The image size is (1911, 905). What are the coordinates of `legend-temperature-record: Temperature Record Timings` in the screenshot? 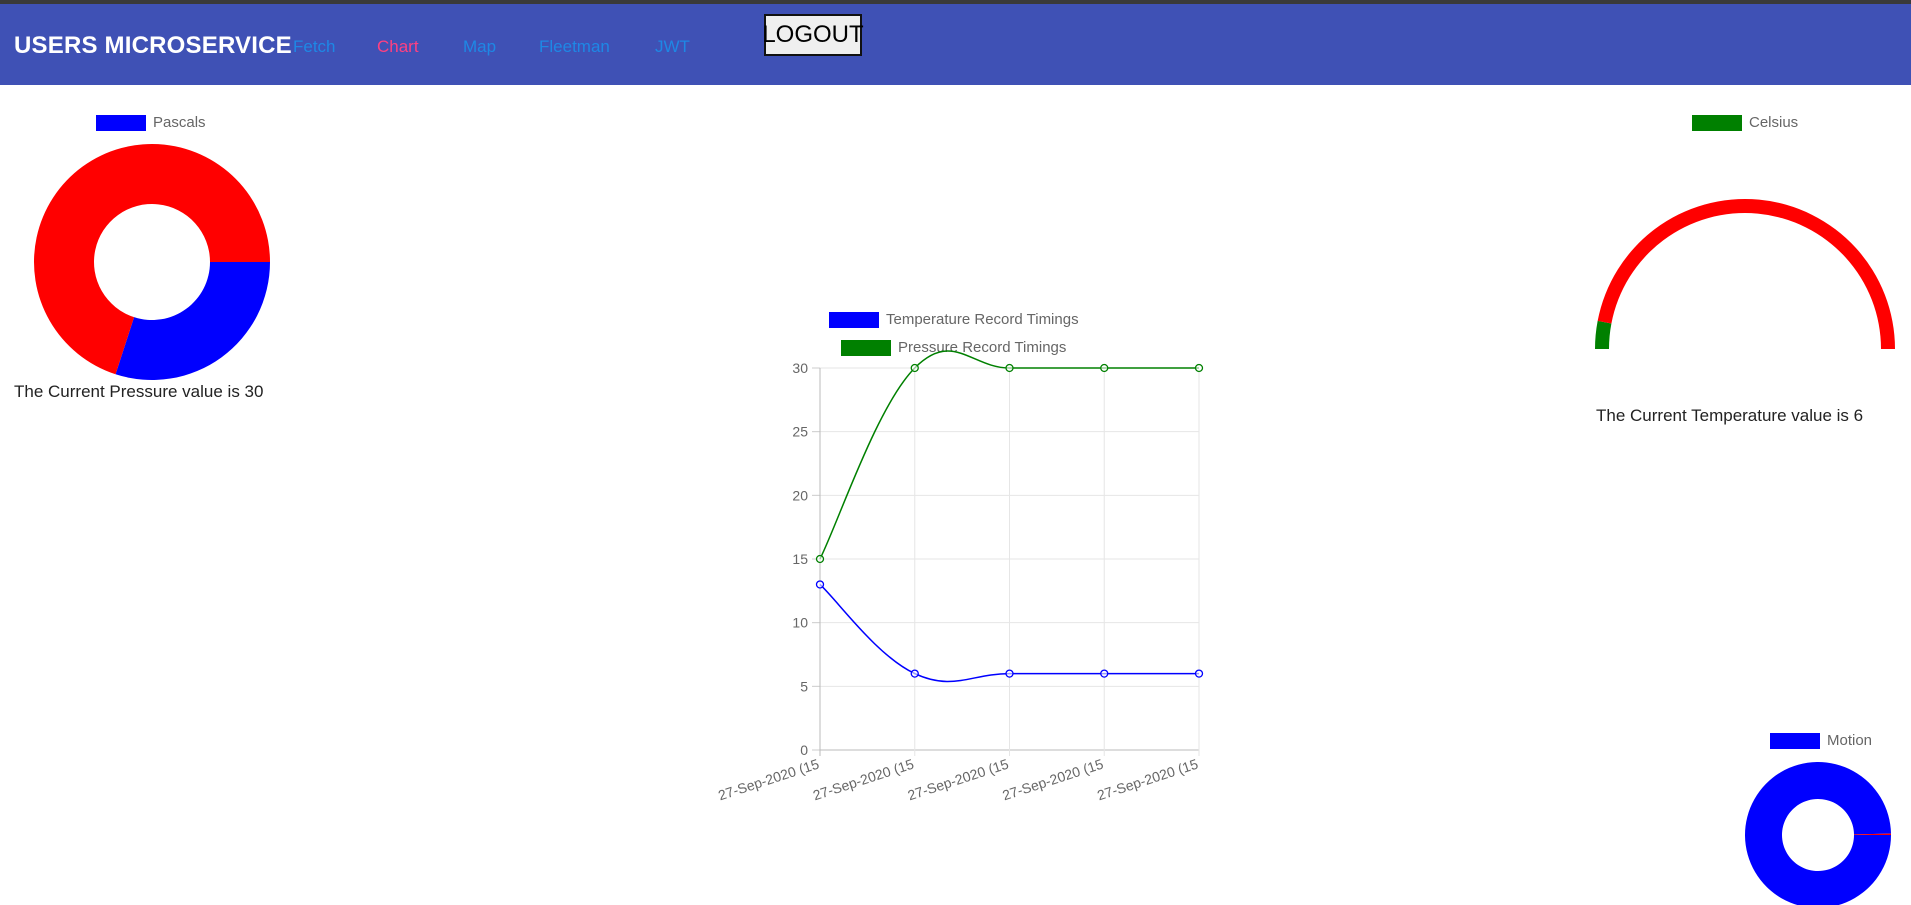 It's located at (954, 319).